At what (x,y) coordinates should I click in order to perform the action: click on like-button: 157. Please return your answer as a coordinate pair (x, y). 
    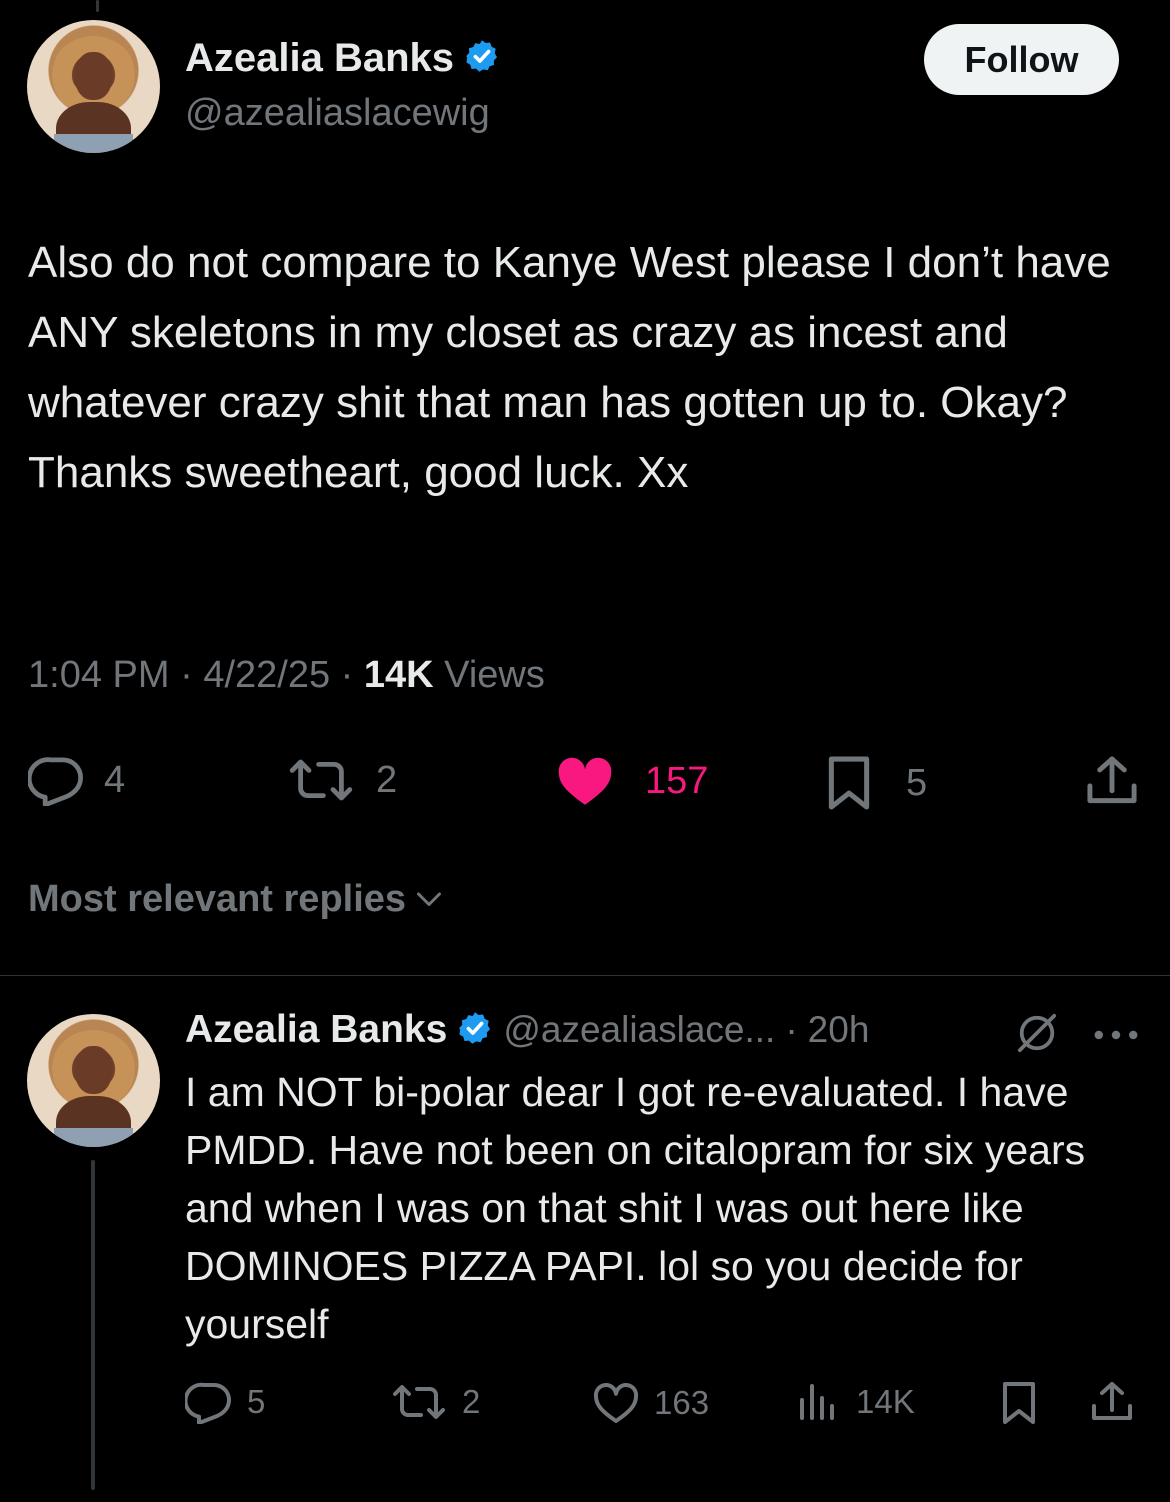
    Looking at the image, I should click on (631, 781).